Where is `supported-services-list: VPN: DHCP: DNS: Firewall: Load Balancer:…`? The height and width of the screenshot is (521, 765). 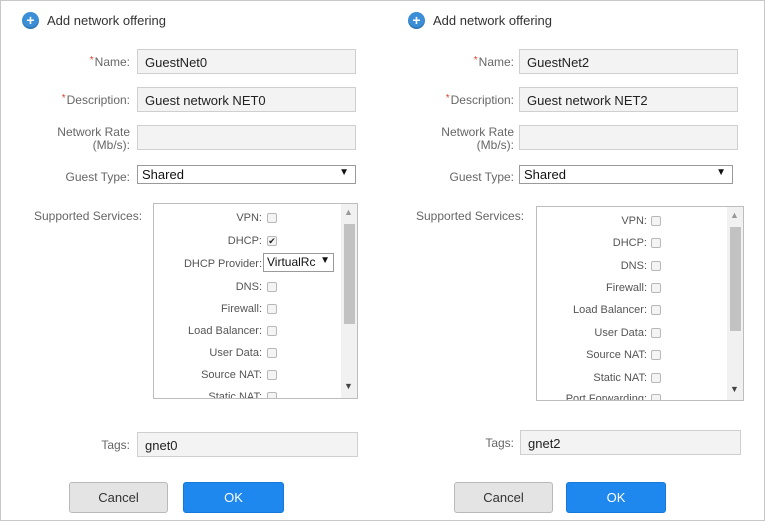 supported-services-list: VPN: DHCP: DNS: Firewall: Load Balancer:… is located at coordinates (640, 303).